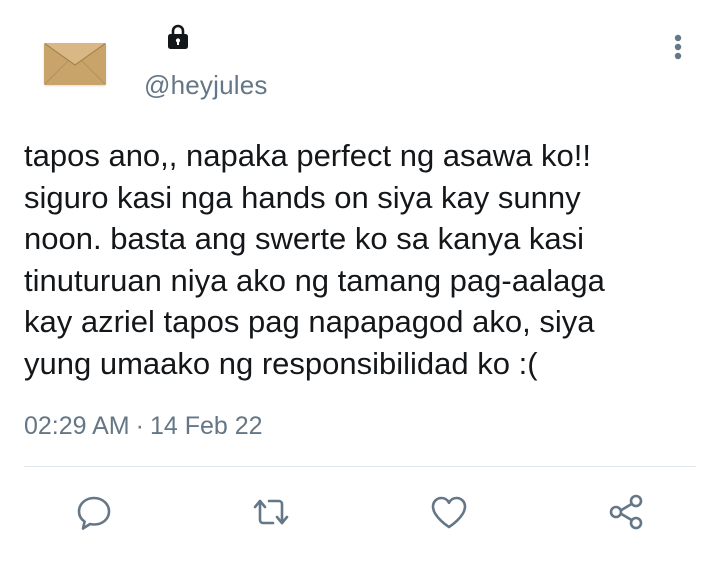  What do you see at coordinates (678, 47) in the screenshot?
I see `more-vertical-icon` at bounding box center [678, 47].